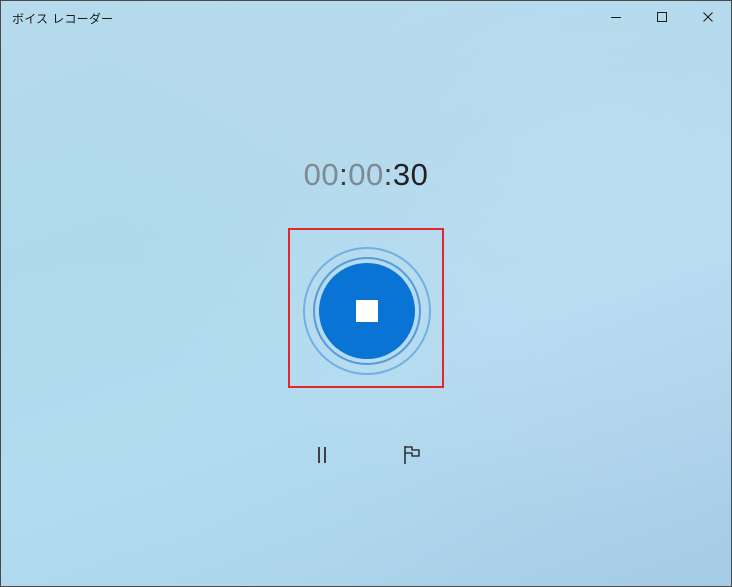  I want to click on minimize-button, so click(616, 17).